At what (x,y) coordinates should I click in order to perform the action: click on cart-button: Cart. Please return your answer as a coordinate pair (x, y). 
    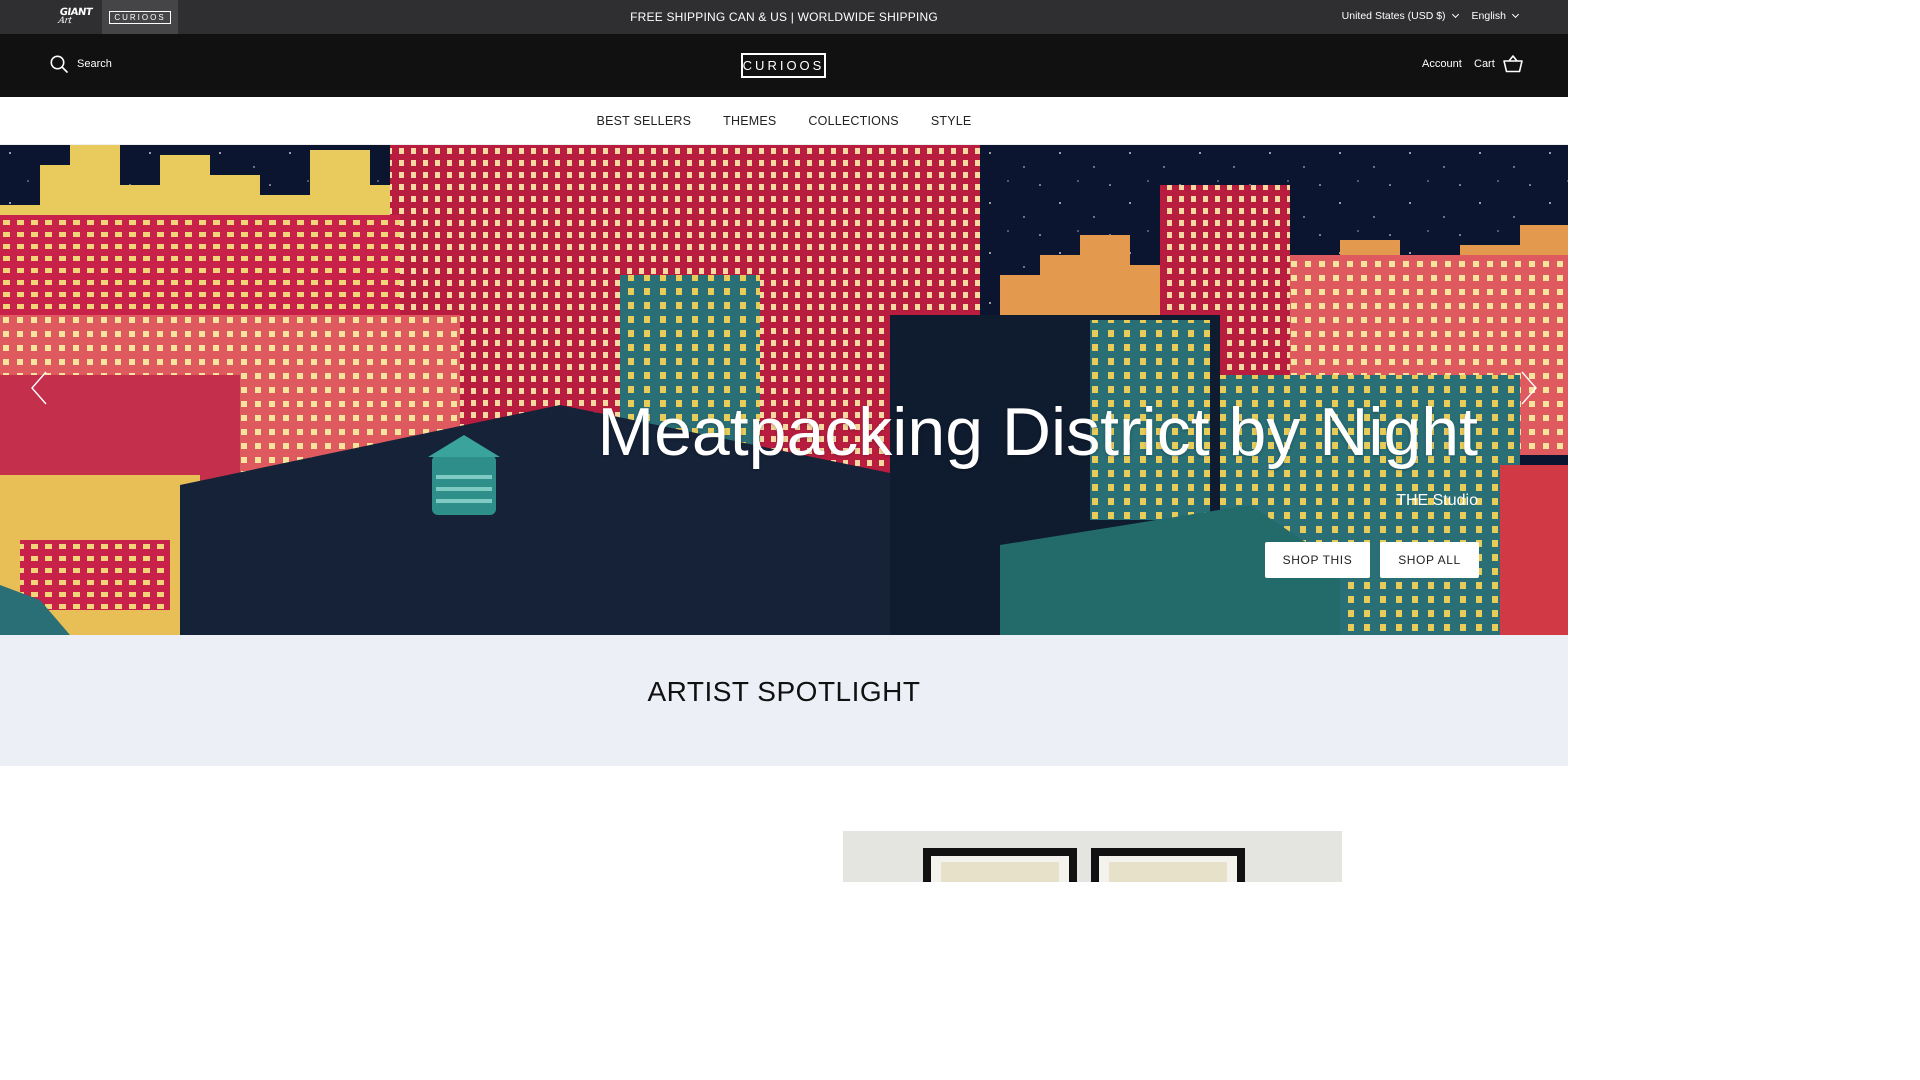
    Looking at the image, I should click on (1498, 64).